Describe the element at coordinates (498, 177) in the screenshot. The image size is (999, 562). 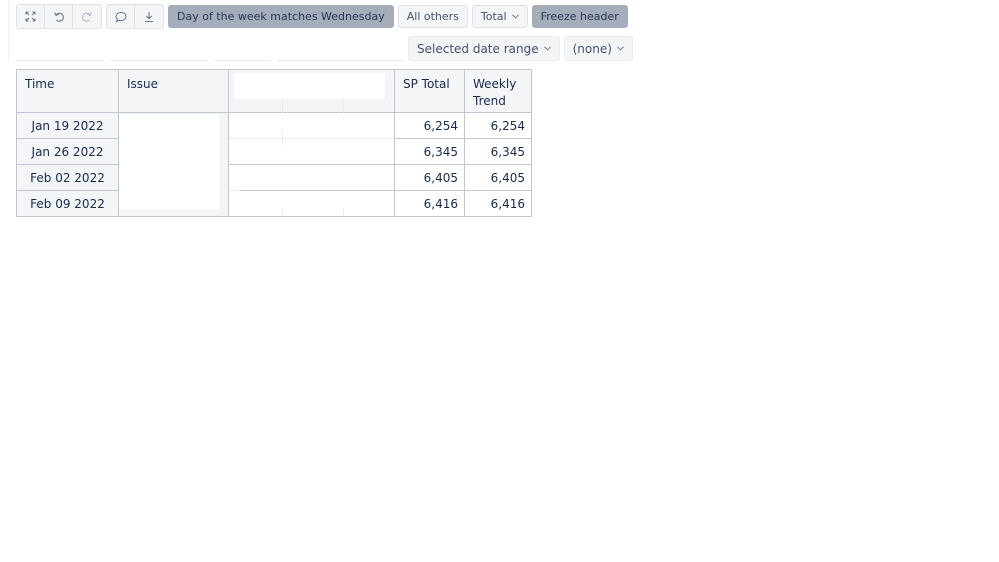
I see `weekly-trend-cell: 6,405` at that location.